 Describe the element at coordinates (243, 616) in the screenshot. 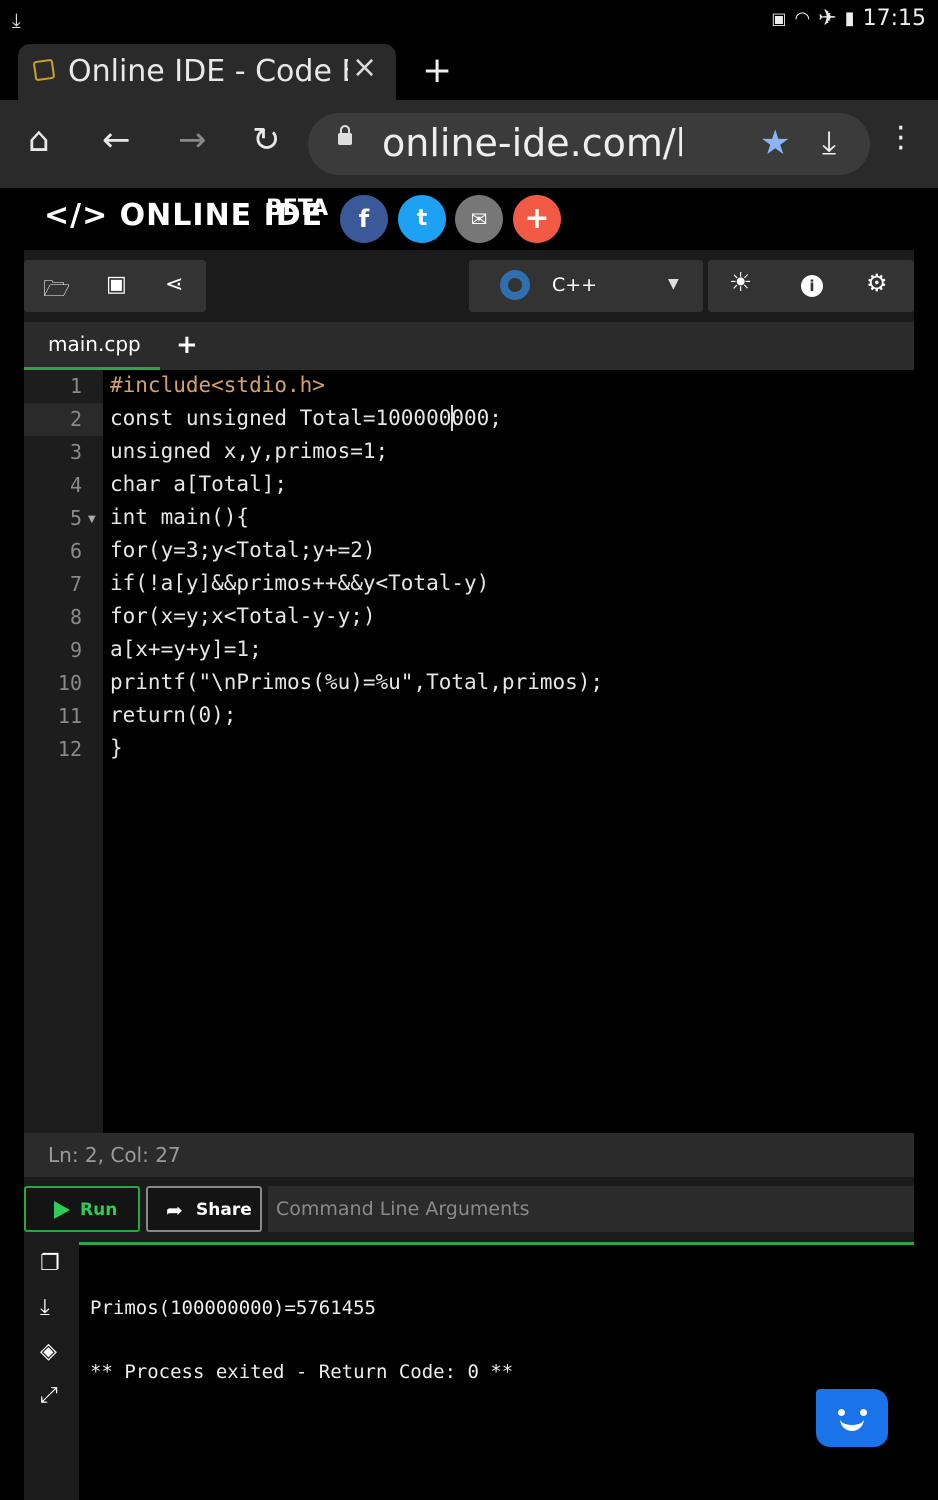

I see `code-line: for(x=y;x<Total-y-y;)` at that location.